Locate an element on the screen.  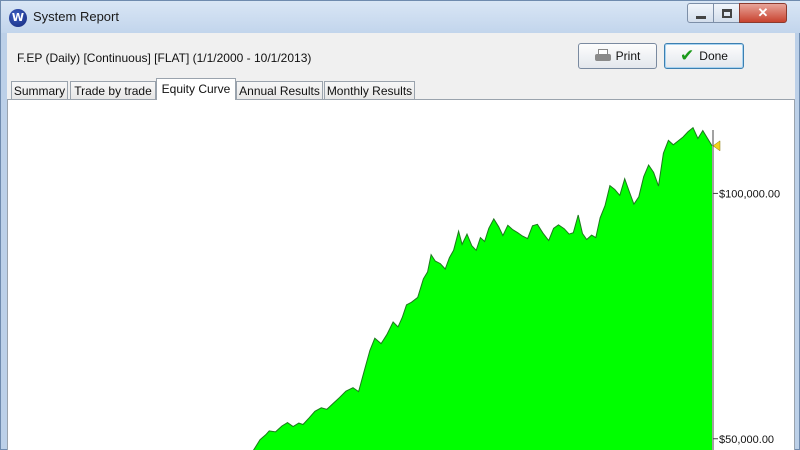
done-button-label: Done is located at coordinates (713, 56).